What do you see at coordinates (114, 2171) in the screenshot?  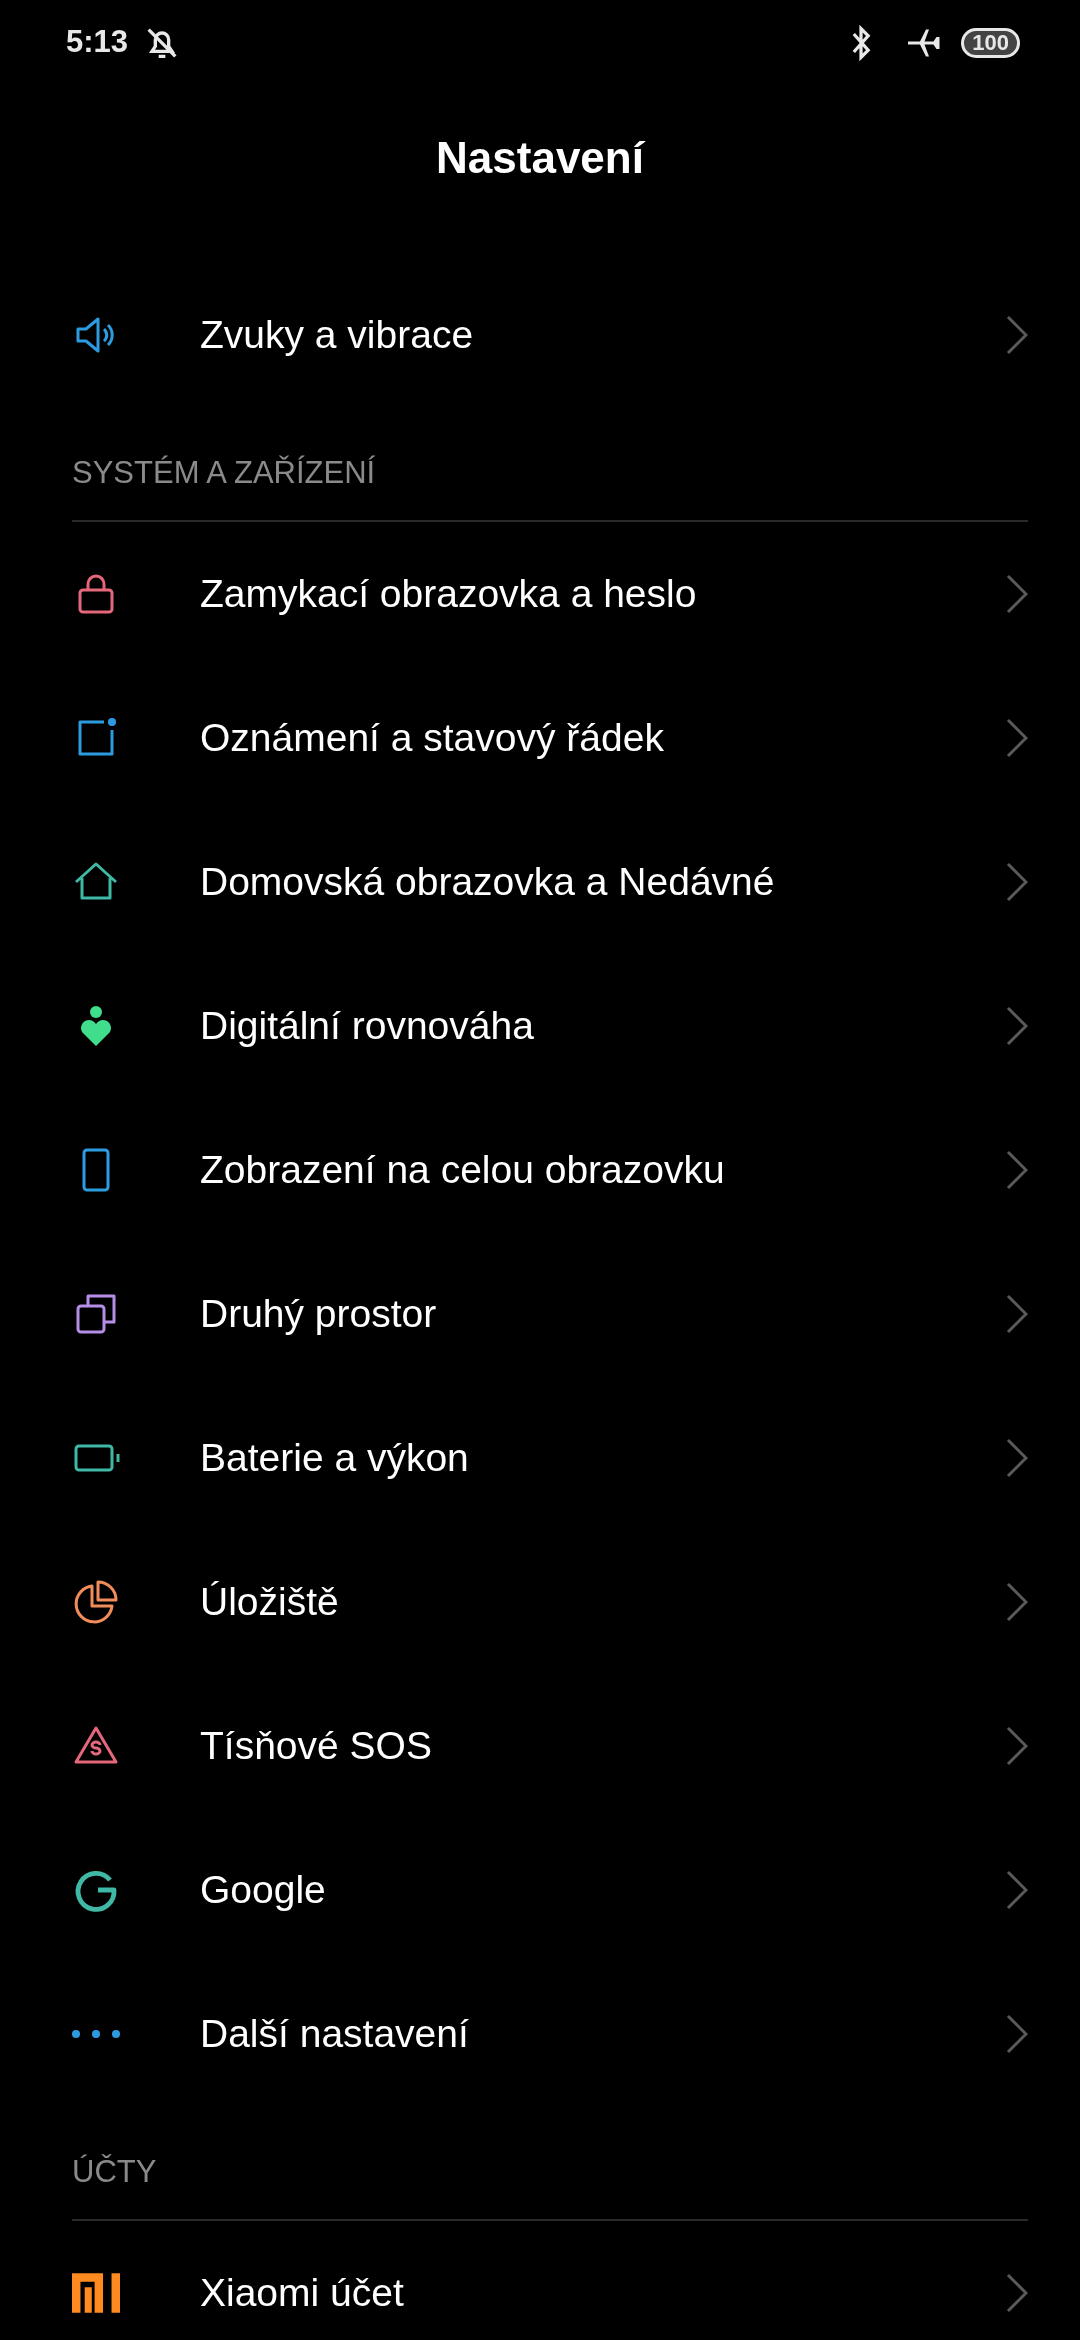 I see `section-header: ÚČTY` at bounding box center [114, 2171].